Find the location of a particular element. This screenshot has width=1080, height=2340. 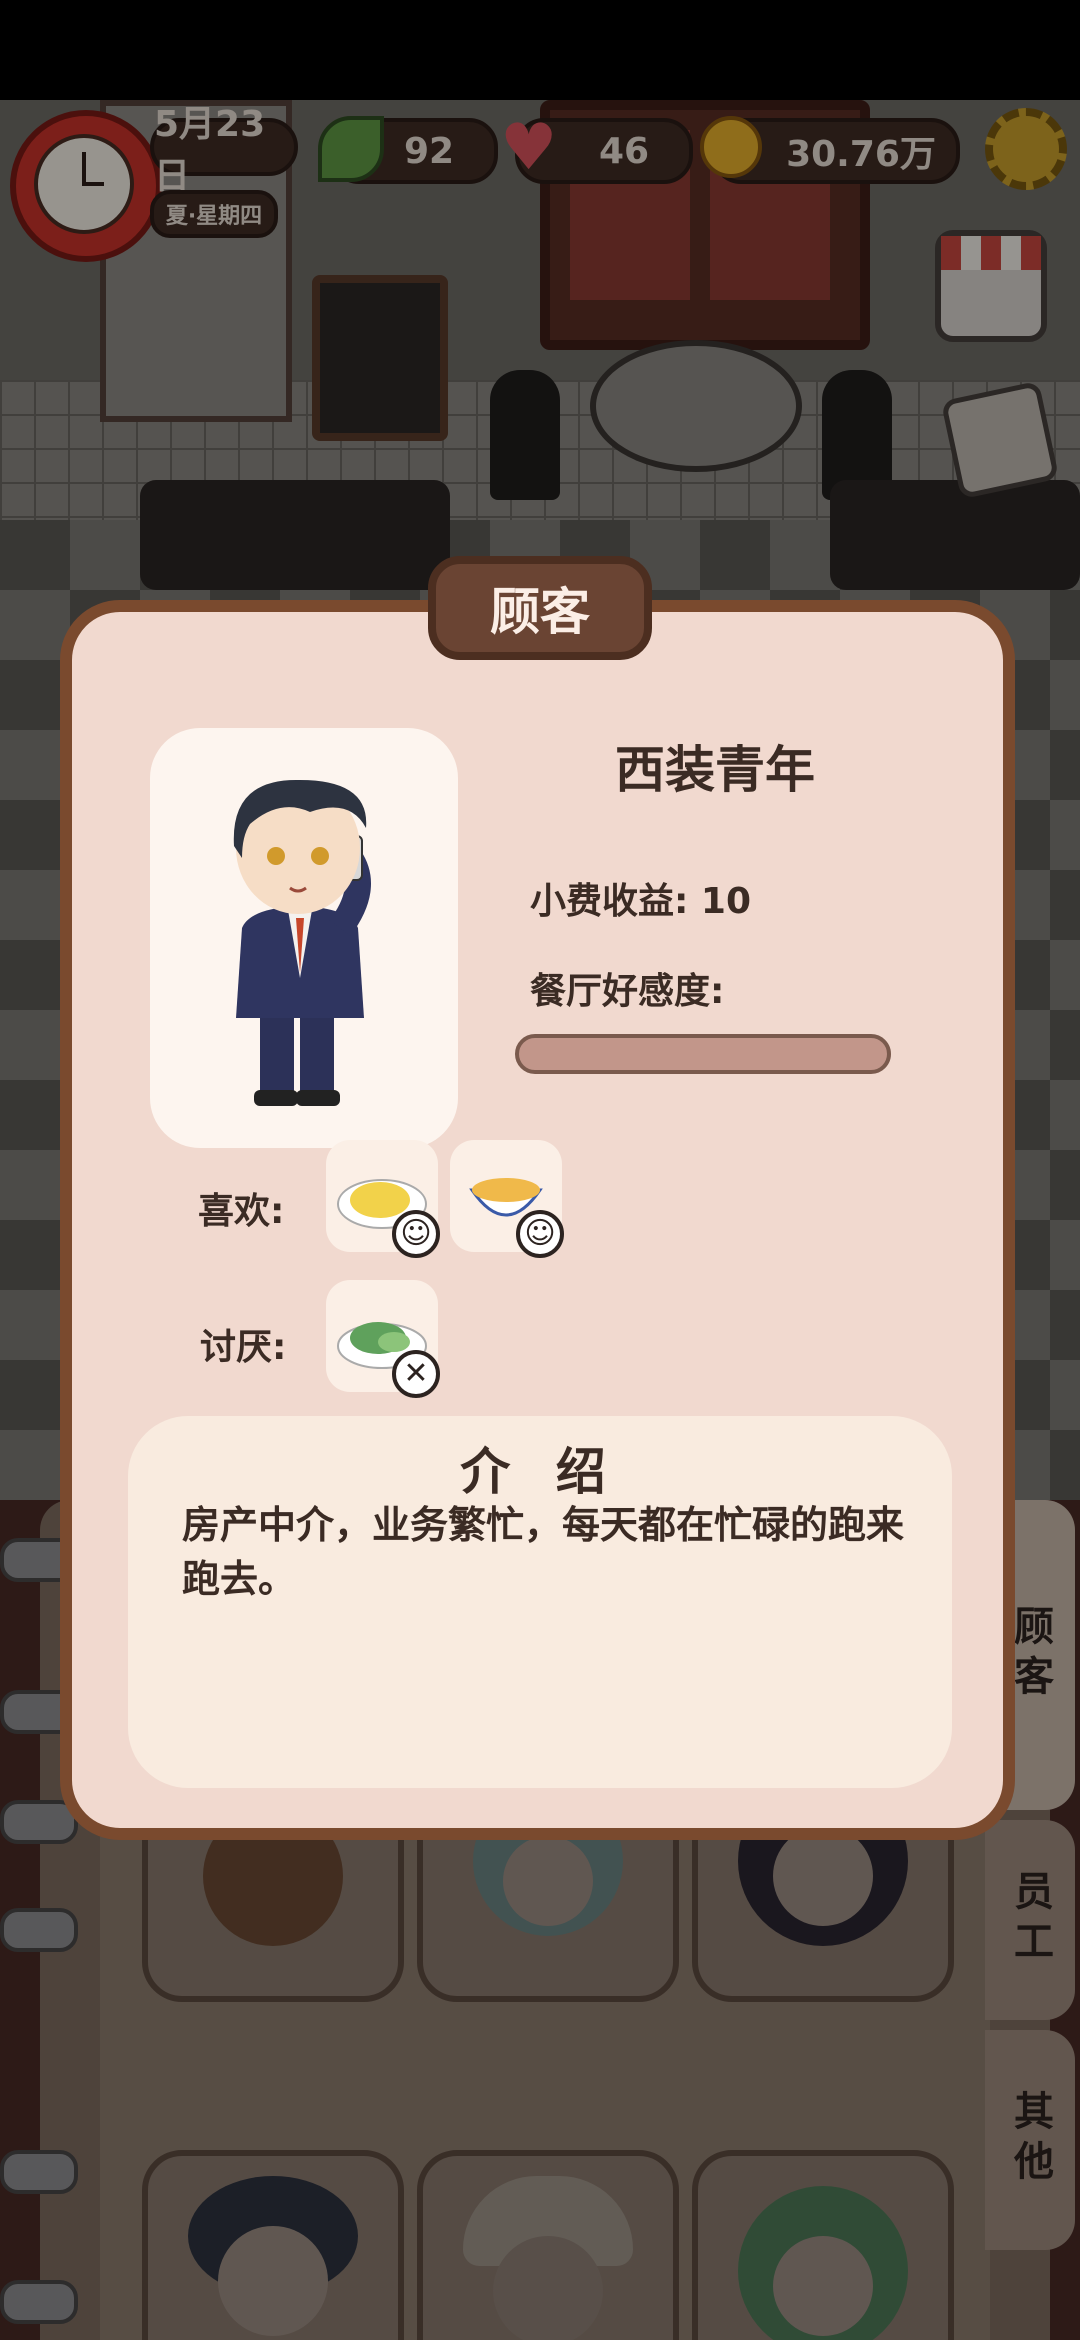

restaurant-affinity-label: 餐厅好感度: is located at coordinates (627, 991).